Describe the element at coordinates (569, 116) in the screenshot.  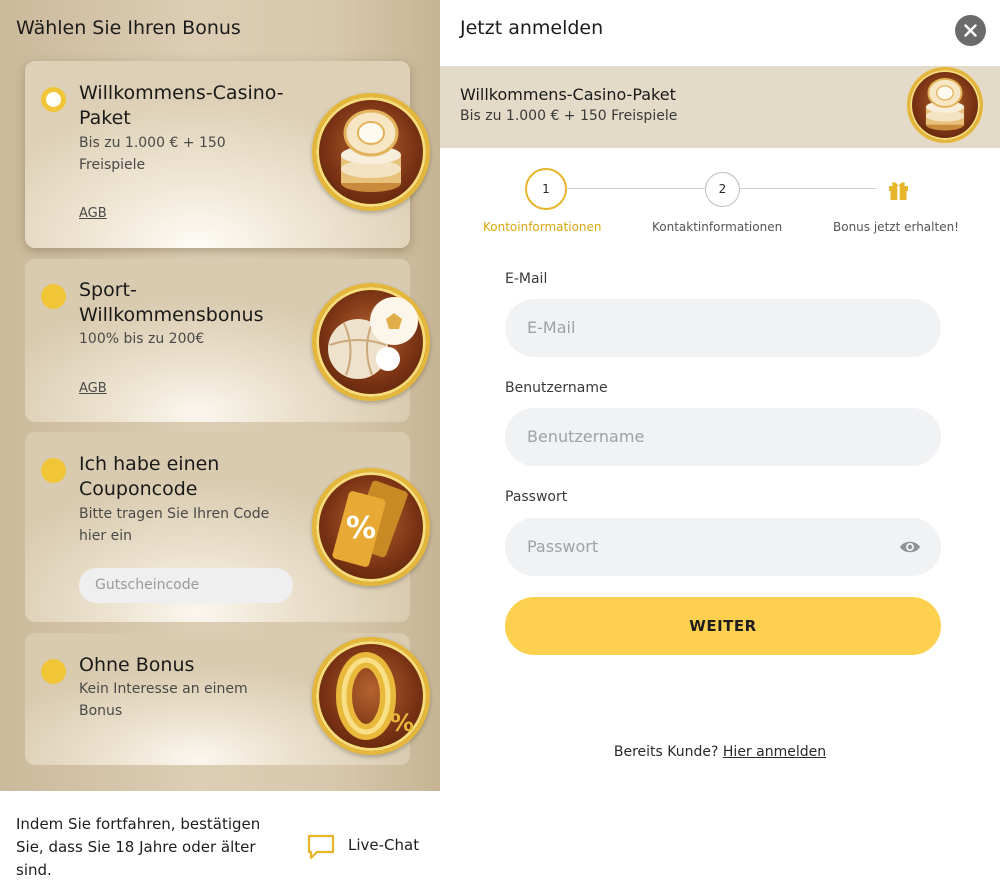
I see `banner-subtitle: Bis zu 1.000 € + 150 Freispiele` at that location.